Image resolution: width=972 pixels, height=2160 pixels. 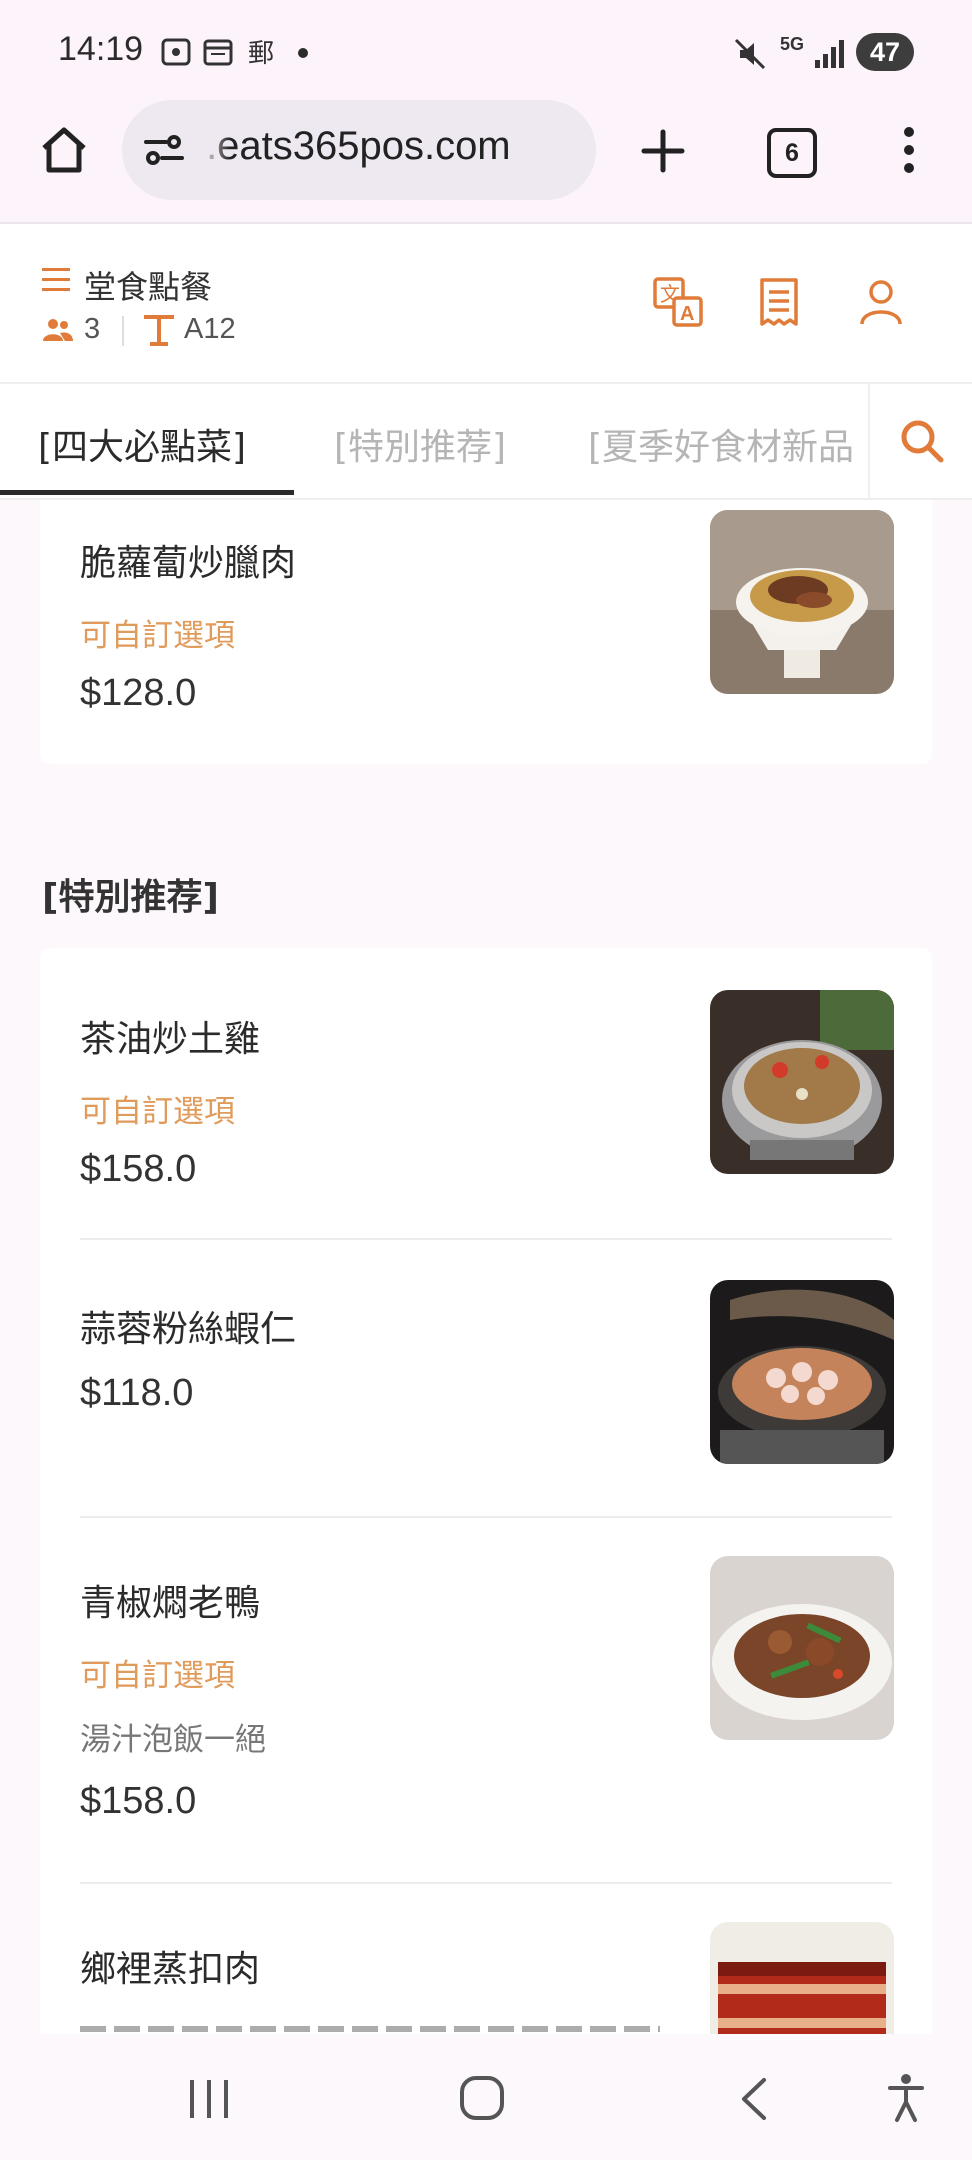 What do you see at coordinates (486, 304) in the screenshot?
I see `app-header: 堂食點餐 3 A12 文 A` at bounding box center [486, 304].